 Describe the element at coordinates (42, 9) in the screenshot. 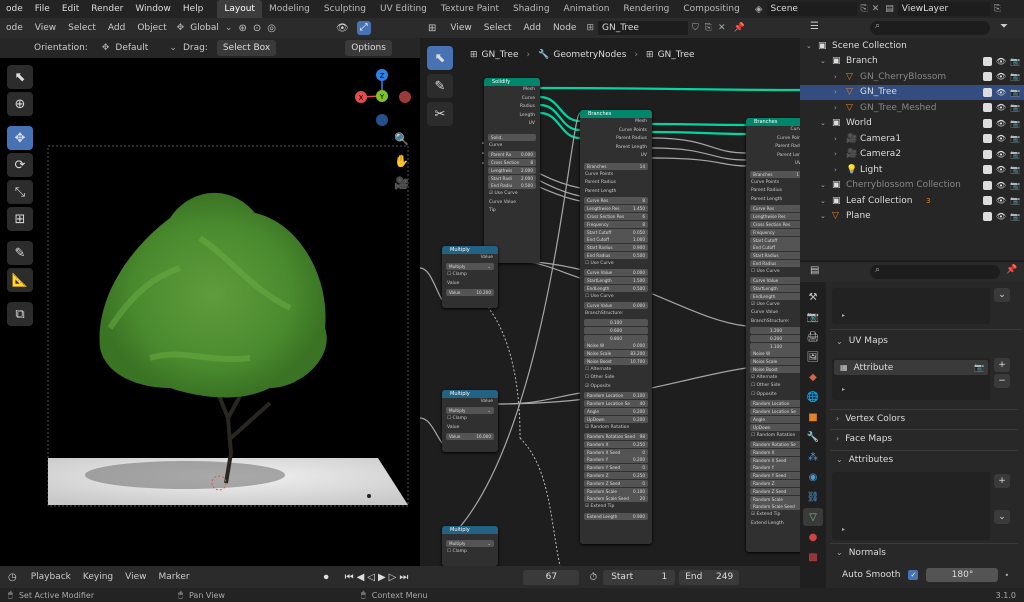

I see `menu-file: File` at that location.